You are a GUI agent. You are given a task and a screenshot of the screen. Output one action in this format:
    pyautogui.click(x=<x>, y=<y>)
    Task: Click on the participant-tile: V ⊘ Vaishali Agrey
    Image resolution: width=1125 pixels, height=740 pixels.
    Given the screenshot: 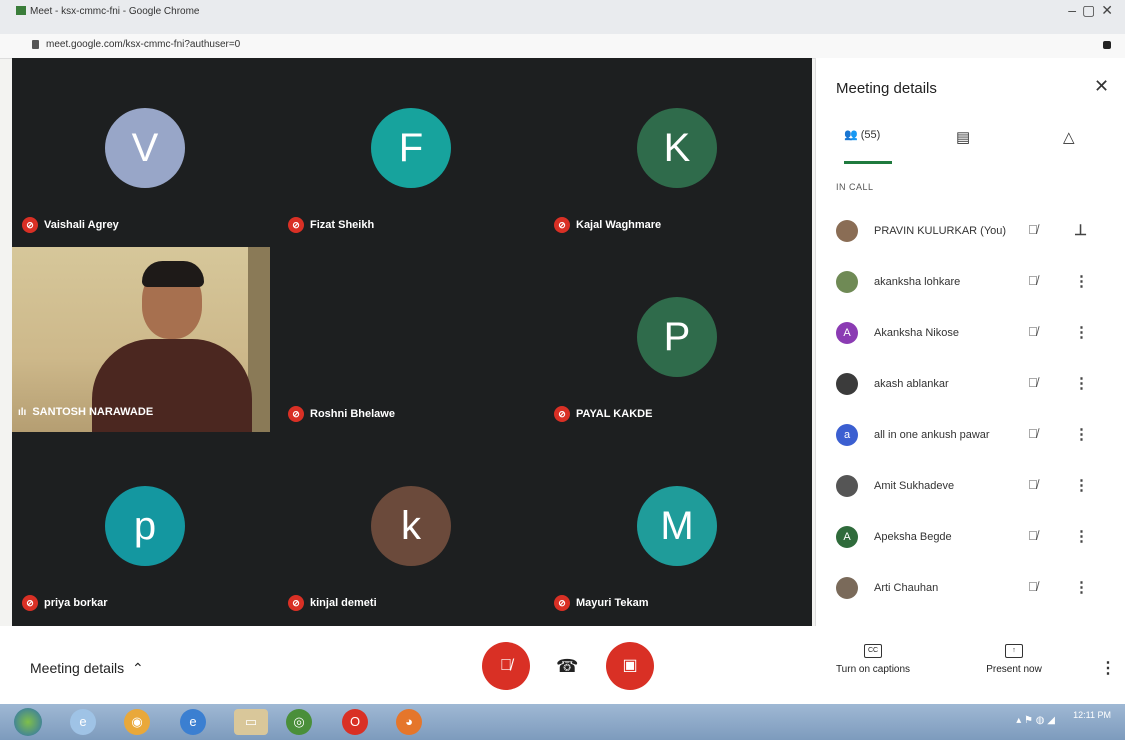 What is the action you would take?
    pyautogui.click(x=145, y=152)
    